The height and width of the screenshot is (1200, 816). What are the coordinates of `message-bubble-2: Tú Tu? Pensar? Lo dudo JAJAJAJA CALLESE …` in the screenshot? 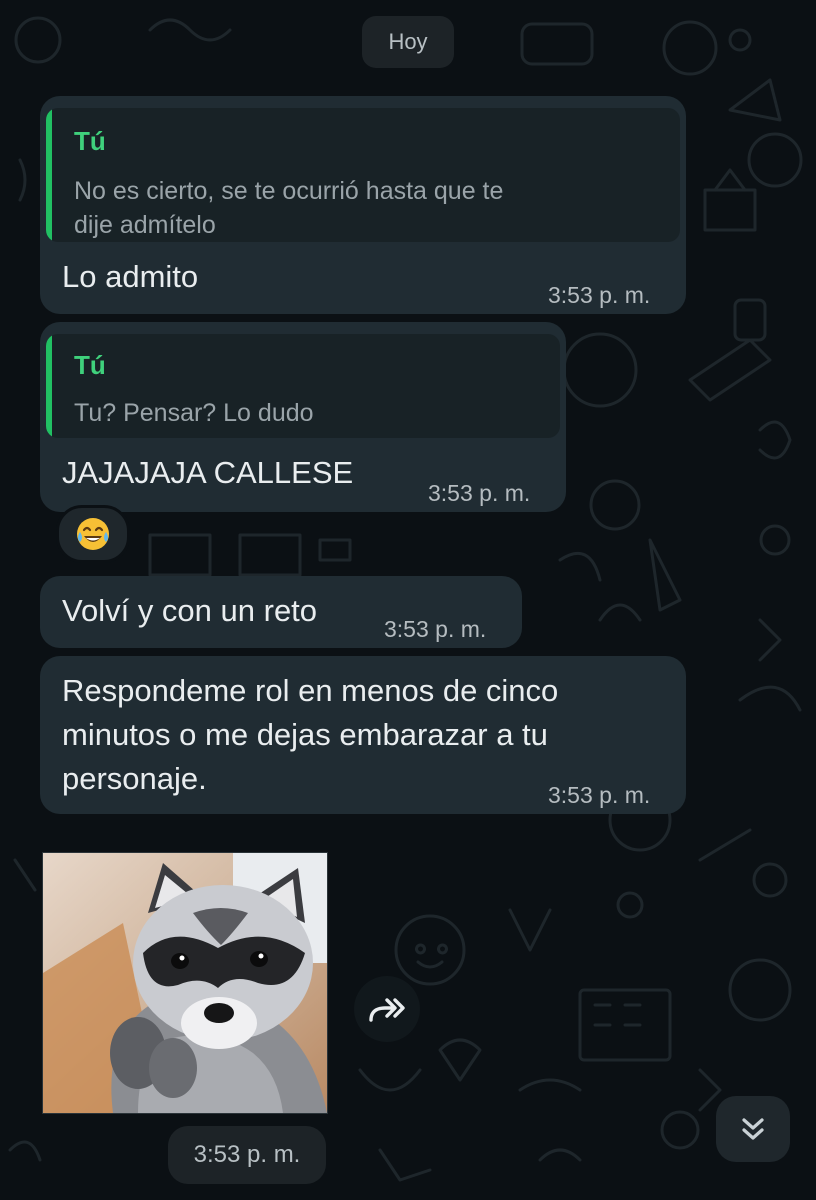 It's located at (303, 417).